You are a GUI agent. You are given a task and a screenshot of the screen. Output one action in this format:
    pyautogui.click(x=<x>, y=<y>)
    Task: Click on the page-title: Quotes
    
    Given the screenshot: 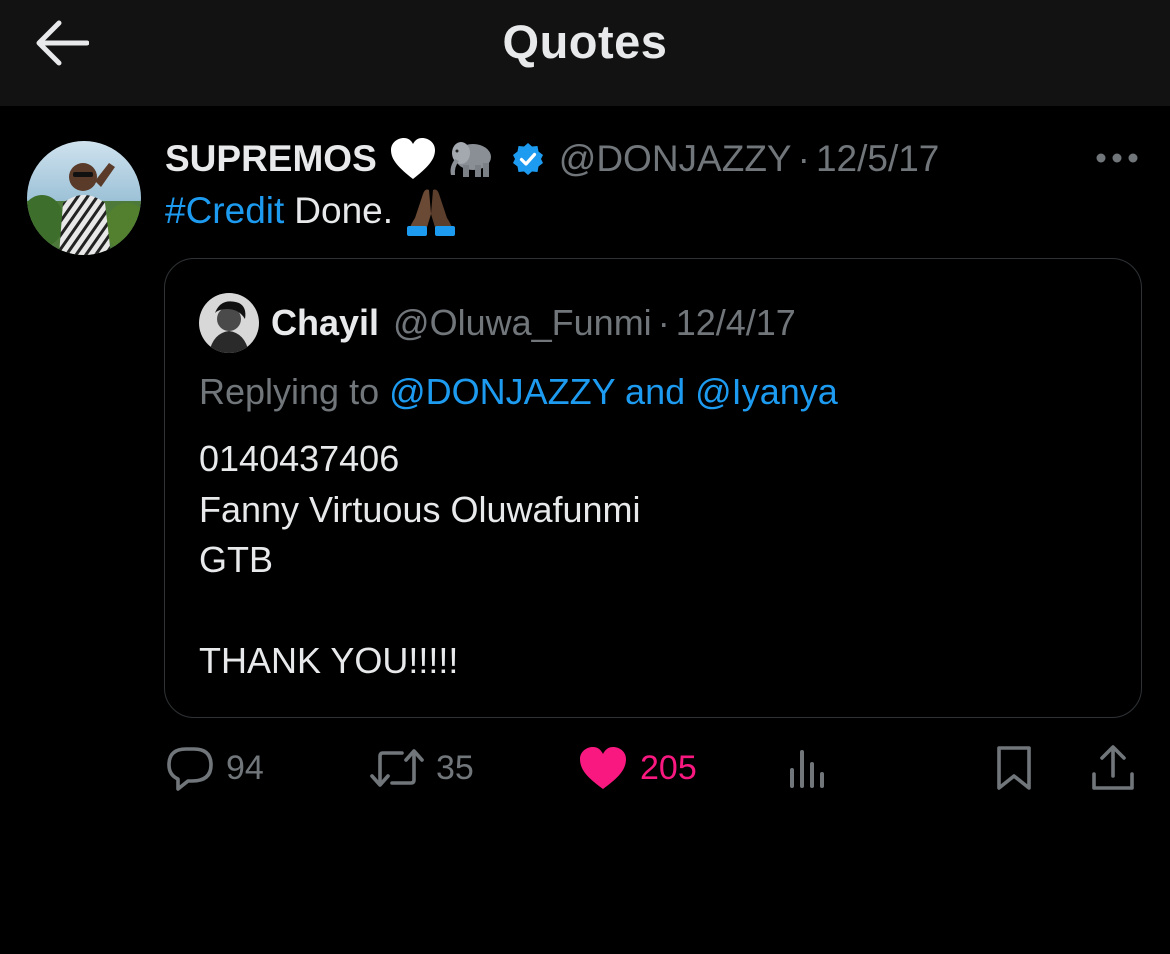 What is the action you would take?
    pyautogui.click(x=585, y=41)
    